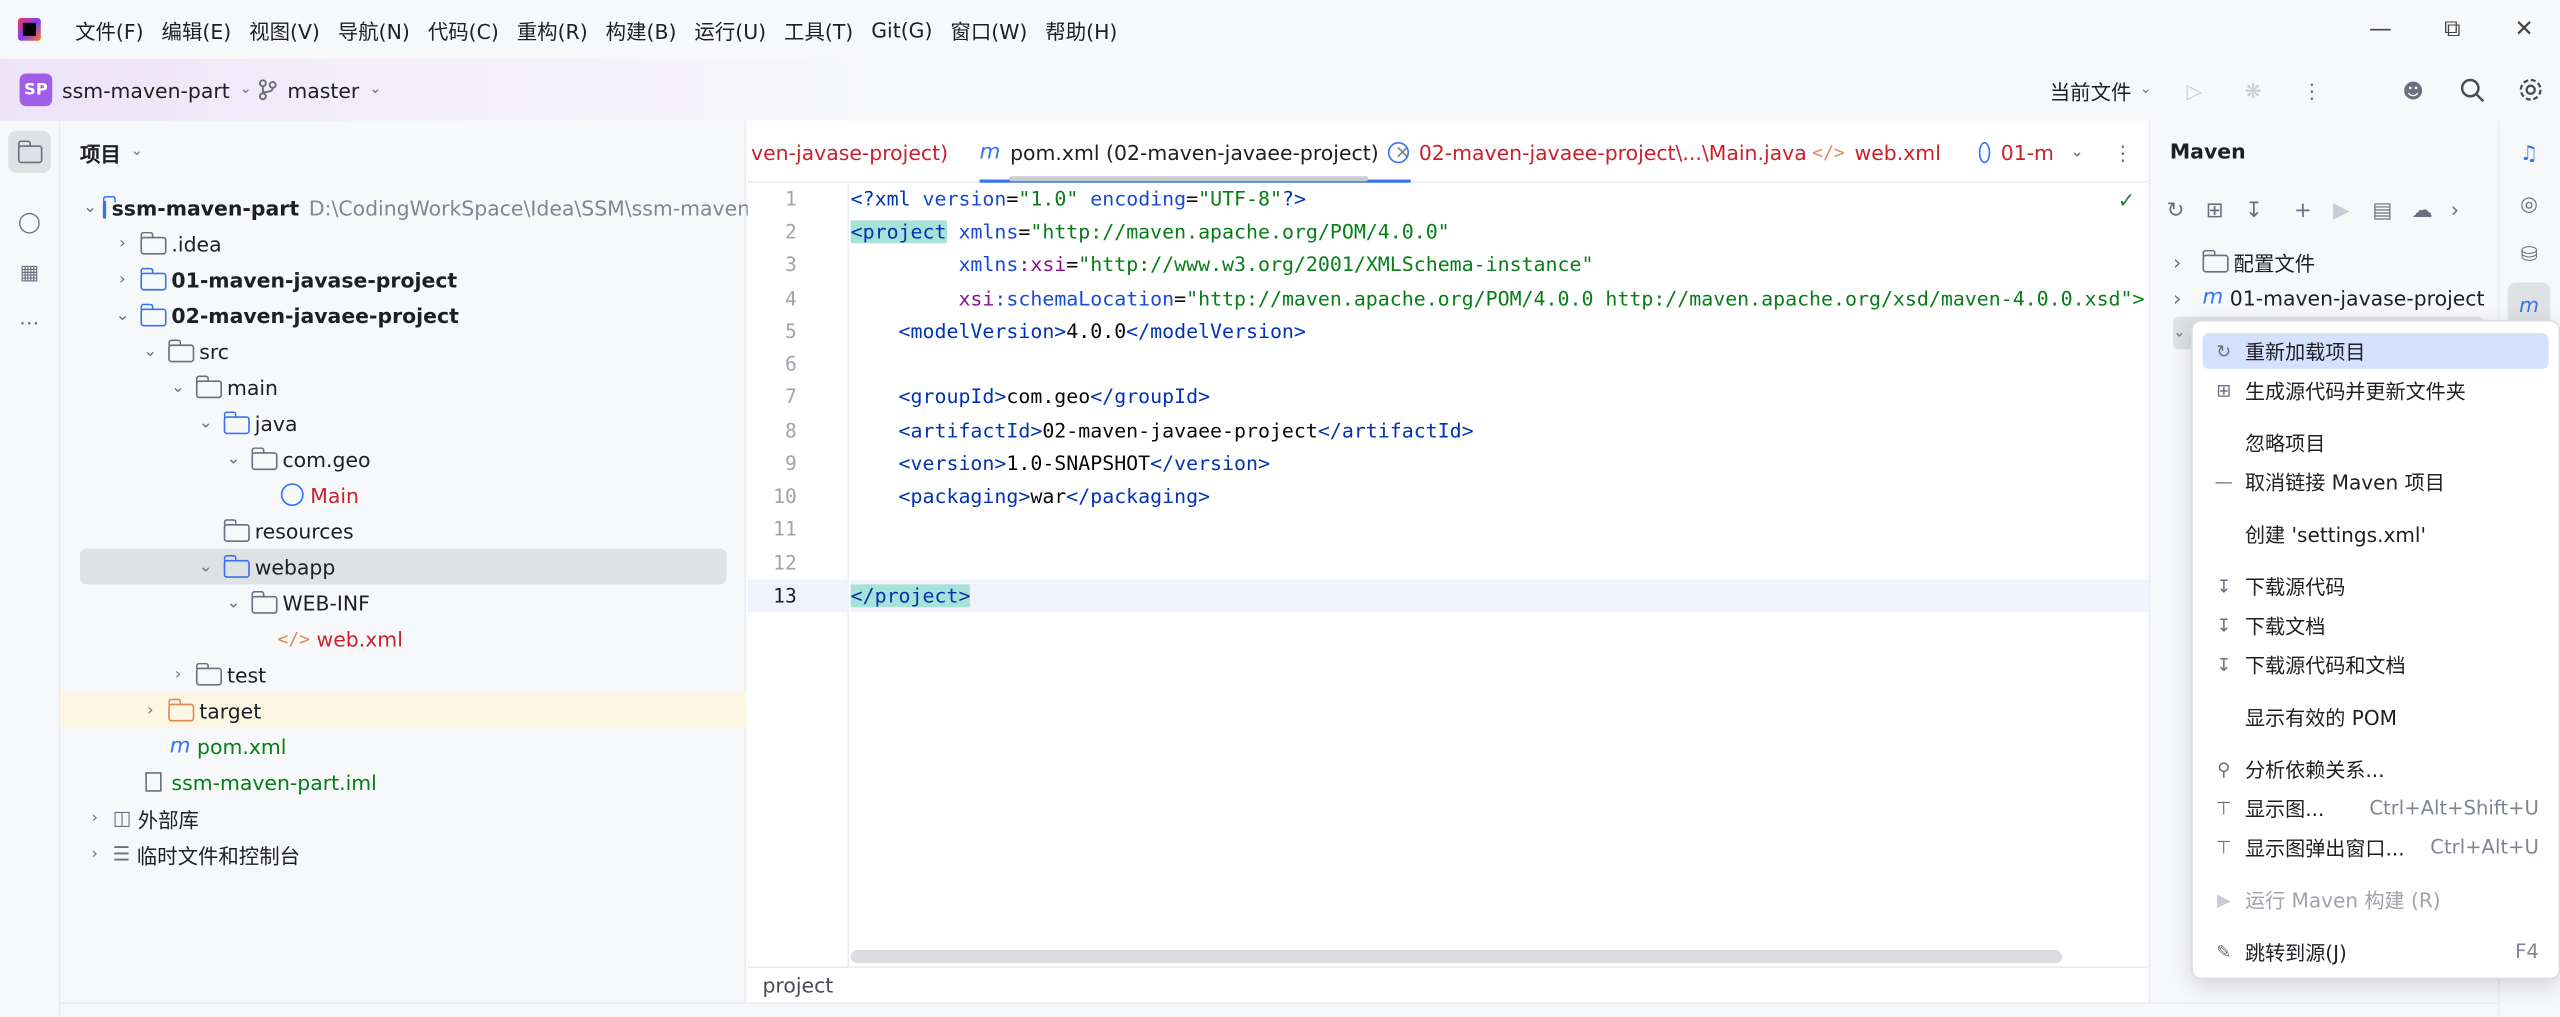 The height and width of the screenshot is (1017, 2560). Describe the element at coordinates (1597, 152) in the screenshot. I see `tab-main-java: 02-maven-javaee-project\...\Main.java` at that location.